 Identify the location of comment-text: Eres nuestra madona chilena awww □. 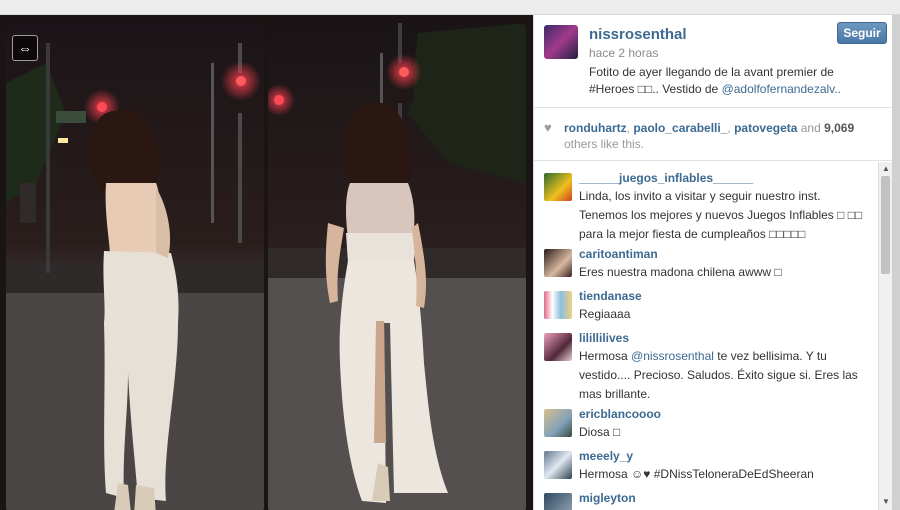
(680, 272).